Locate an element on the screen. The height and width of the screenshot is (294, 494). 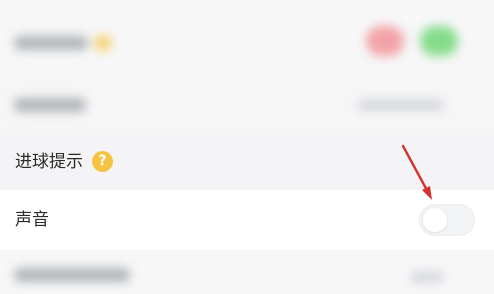
sound-toggle is located at coordinates (447, 220).